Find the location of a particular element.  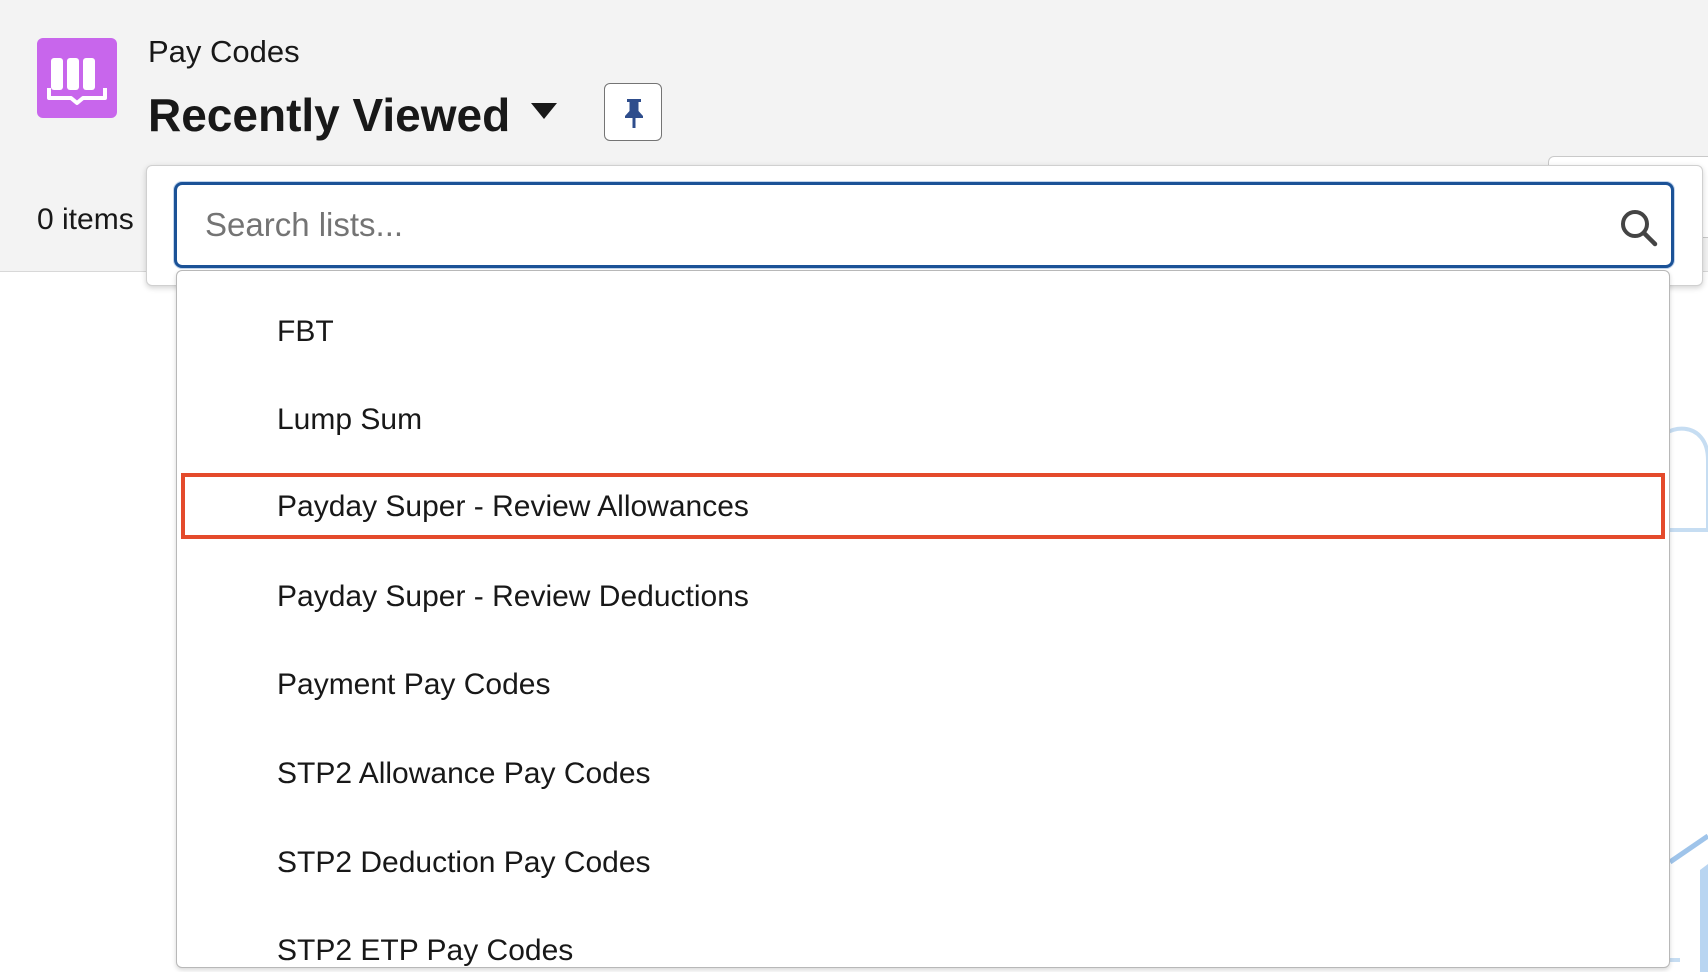

search-lists-input is located at coordinates (895, 225).